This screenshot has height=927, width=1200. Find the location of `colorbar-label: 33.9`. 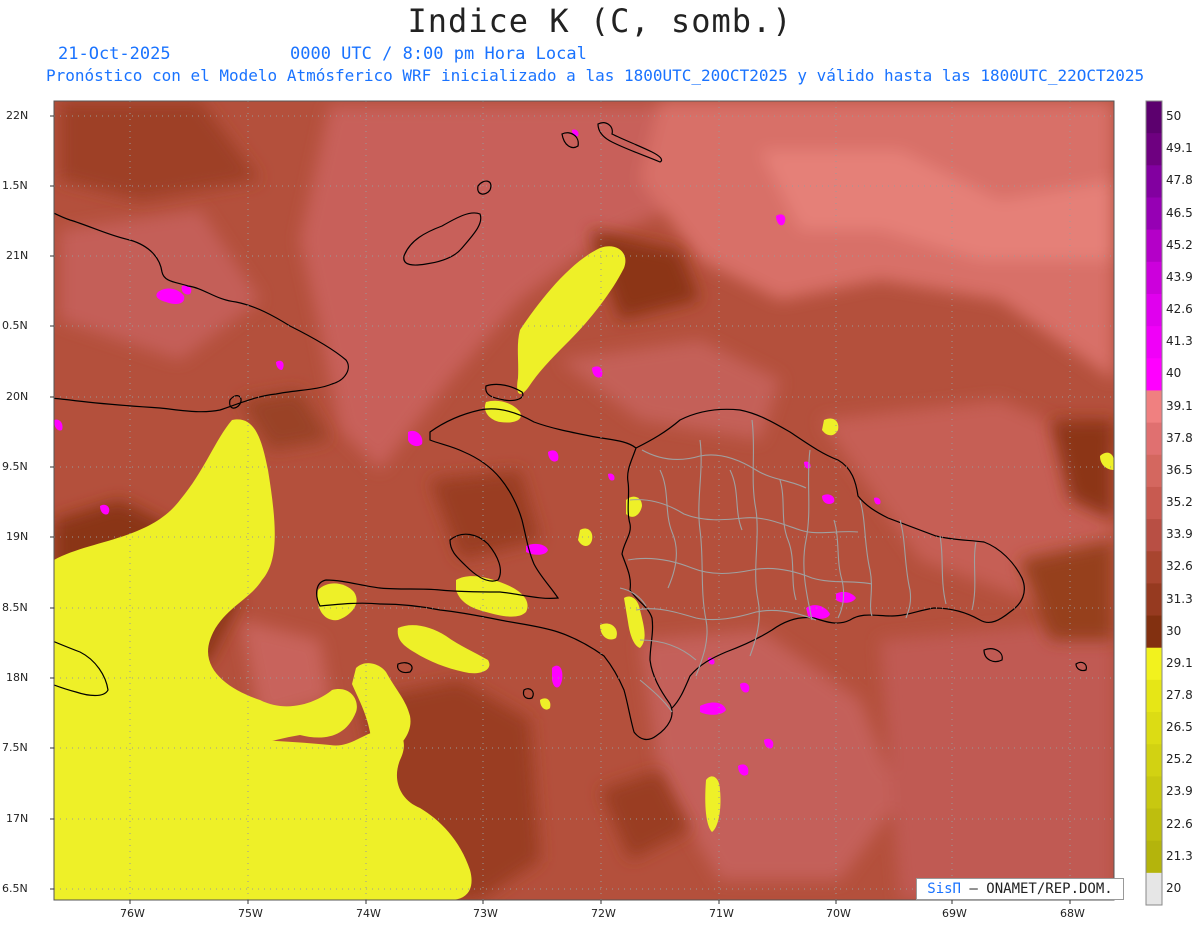

colorbar-label: 33.9 is located at coordinates (1179, 534).